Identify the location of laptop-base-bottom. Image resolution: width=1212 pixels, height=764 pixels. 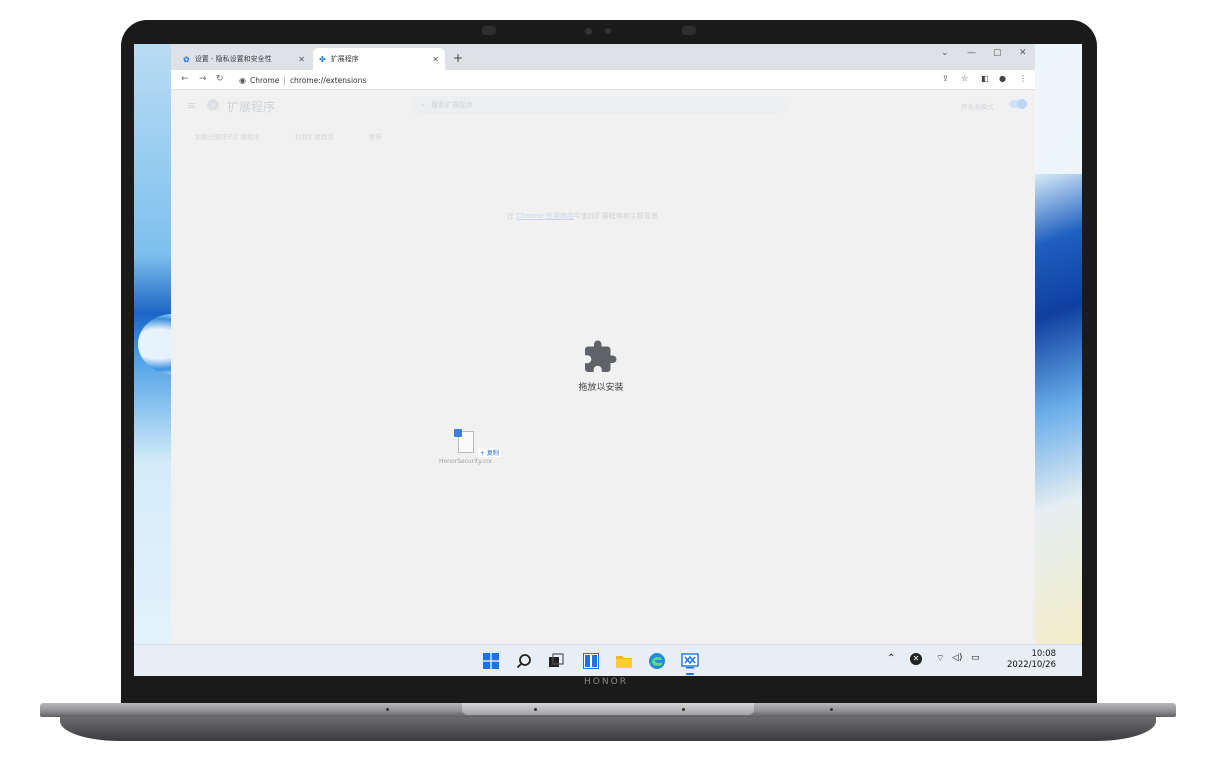
(608, 729).